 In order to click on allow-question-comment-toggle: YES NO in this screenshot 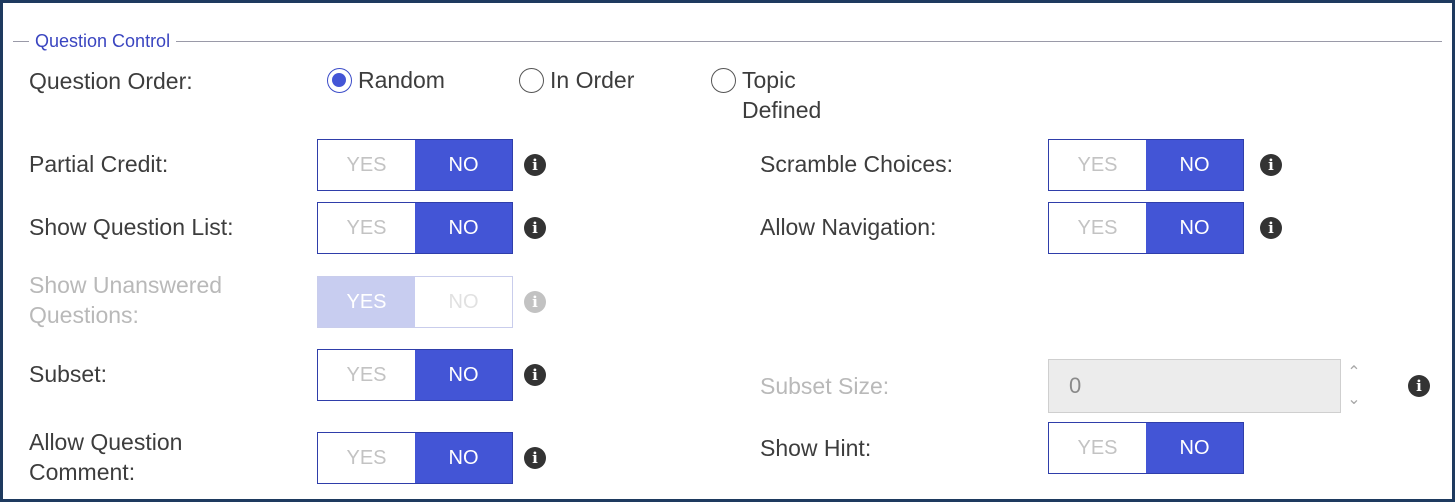, I will do `click(415, 458)`.